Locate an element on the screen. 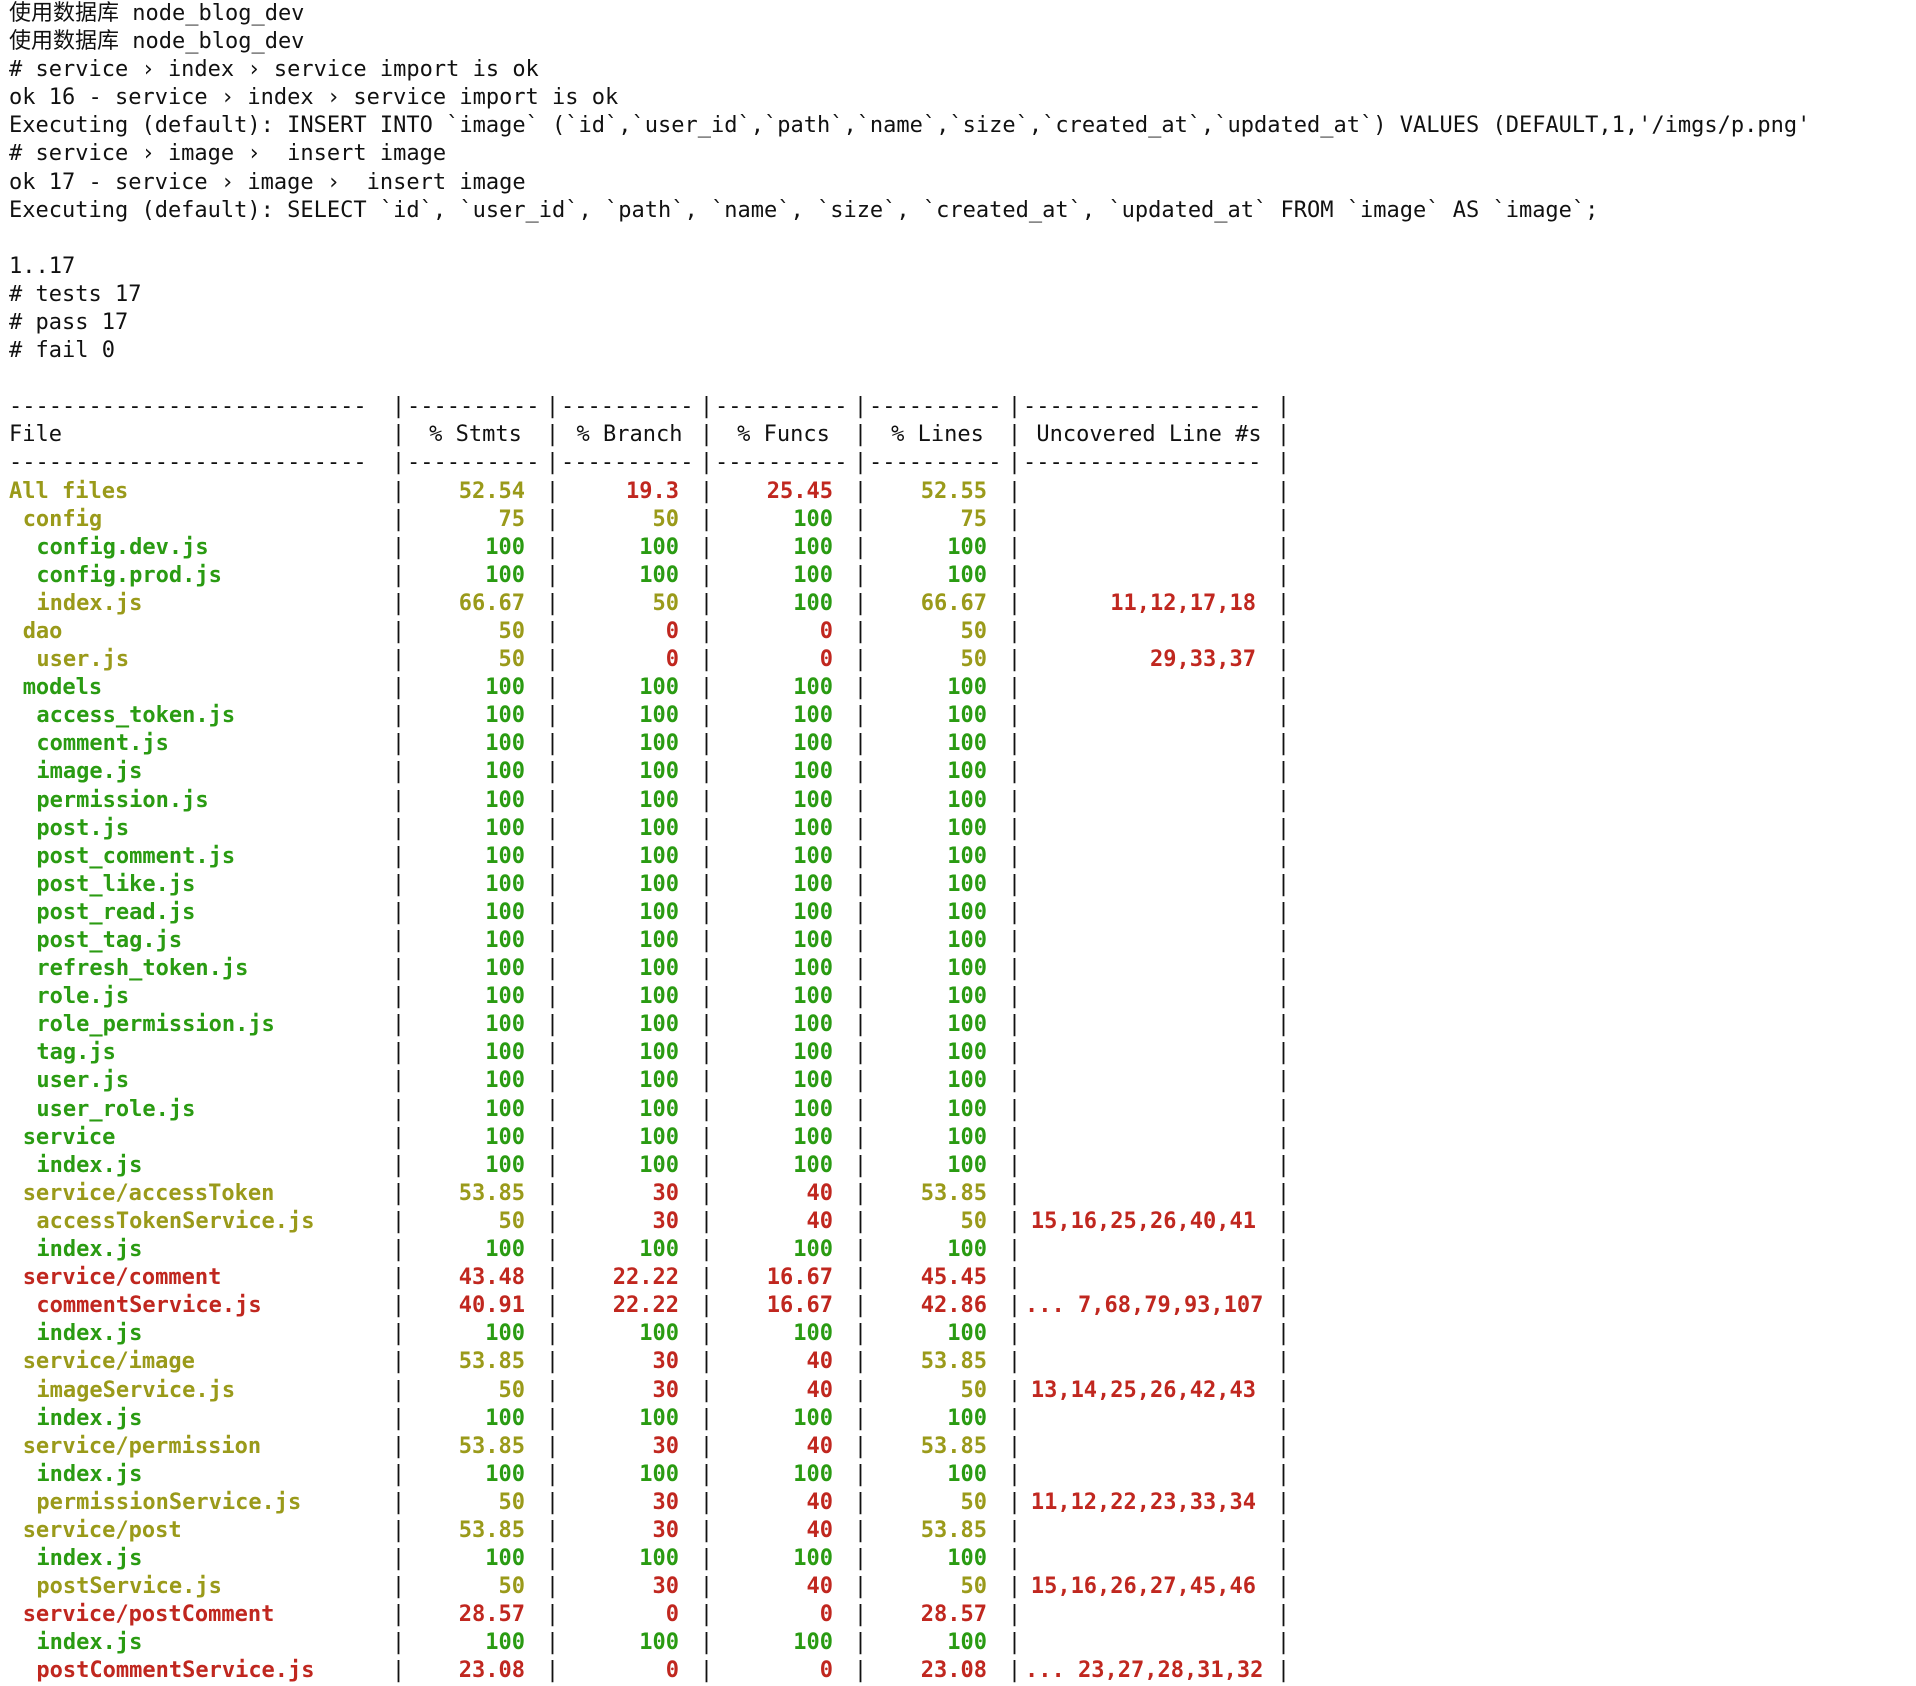 The image size is (1916, 1686). file-name: config is located at coordinates (62, 519).